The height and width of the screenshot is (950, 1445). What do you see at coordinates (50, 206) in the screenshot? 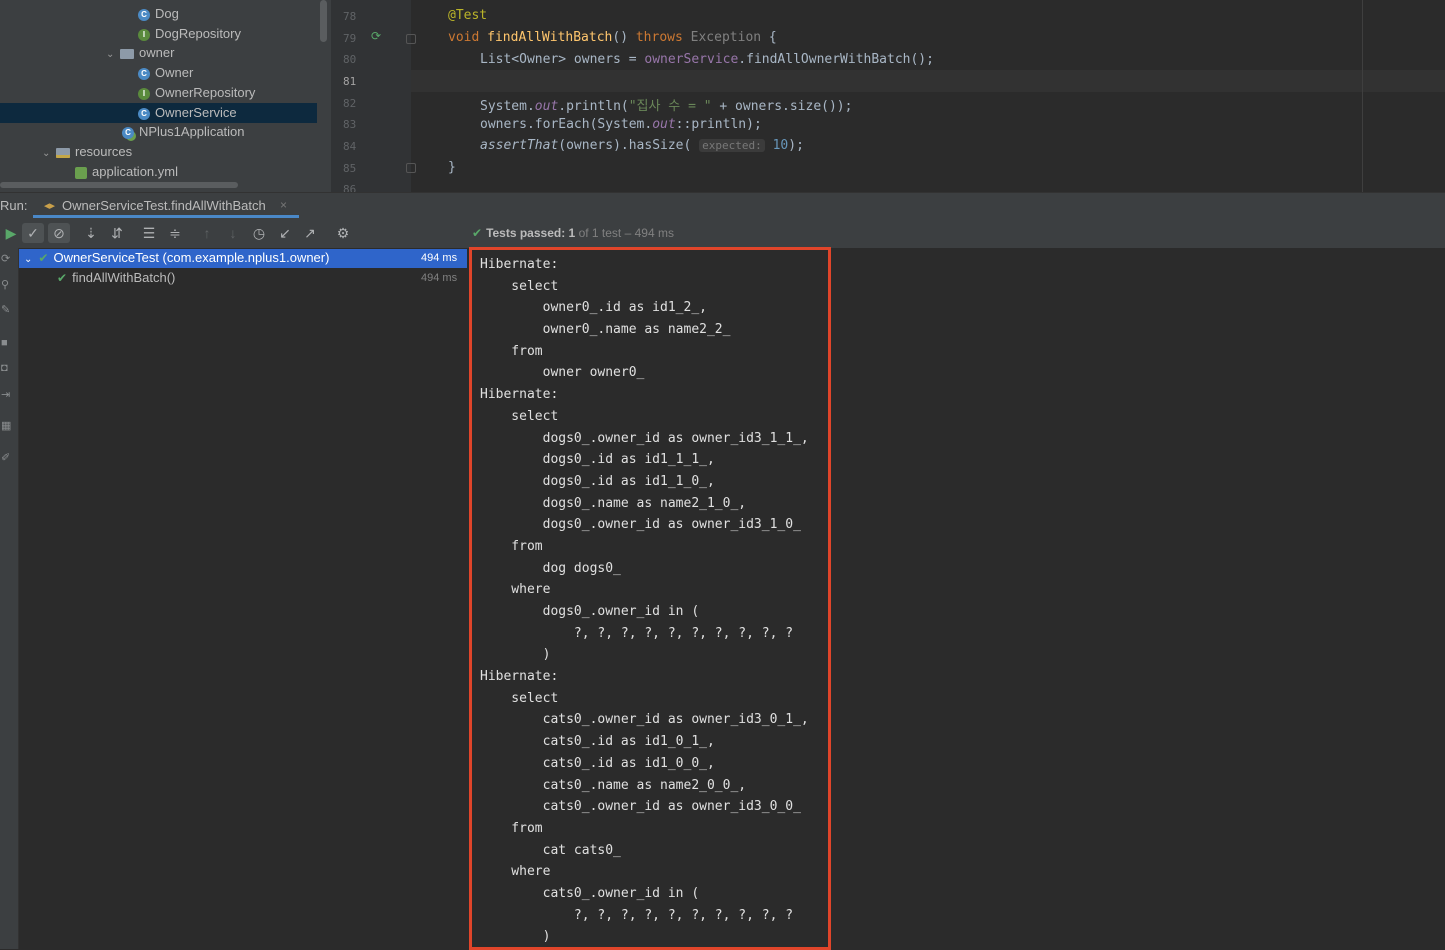
I see `test-run-icon: ◂▸` at bounding box center [50, 206].